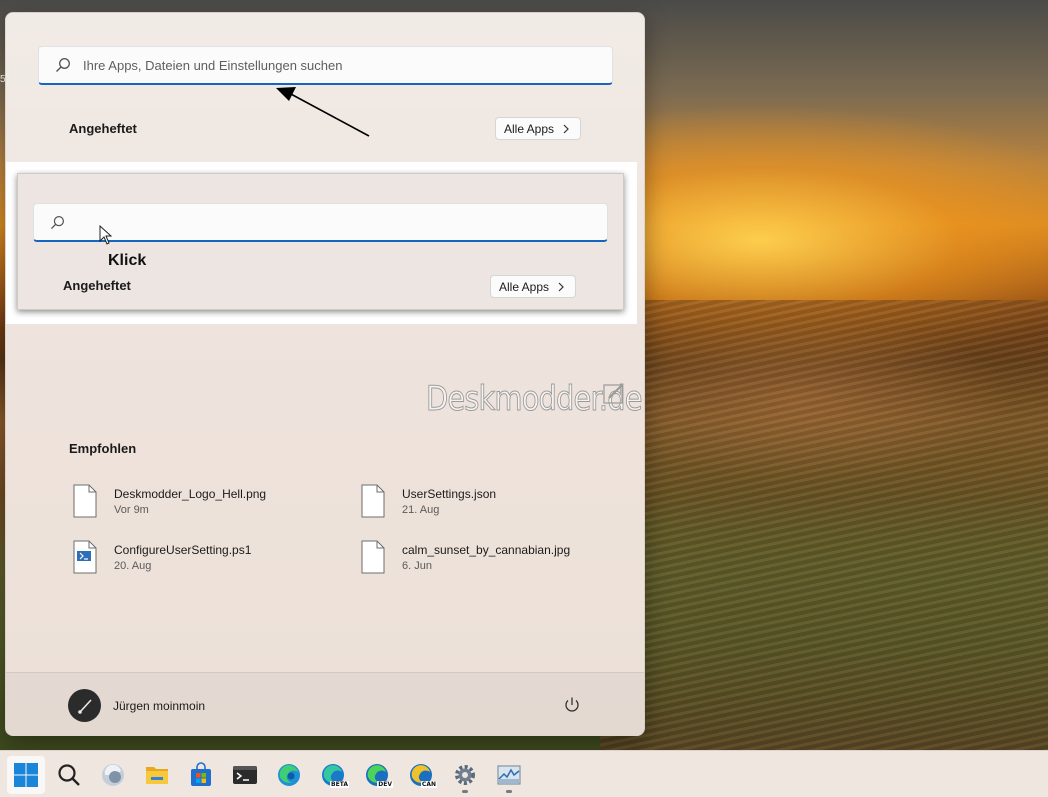  What do you see at coordinates (524, 286) in the screenshot?
I see `inset-all-apps-label: Alle Apps` at bounding box center [524, 286].